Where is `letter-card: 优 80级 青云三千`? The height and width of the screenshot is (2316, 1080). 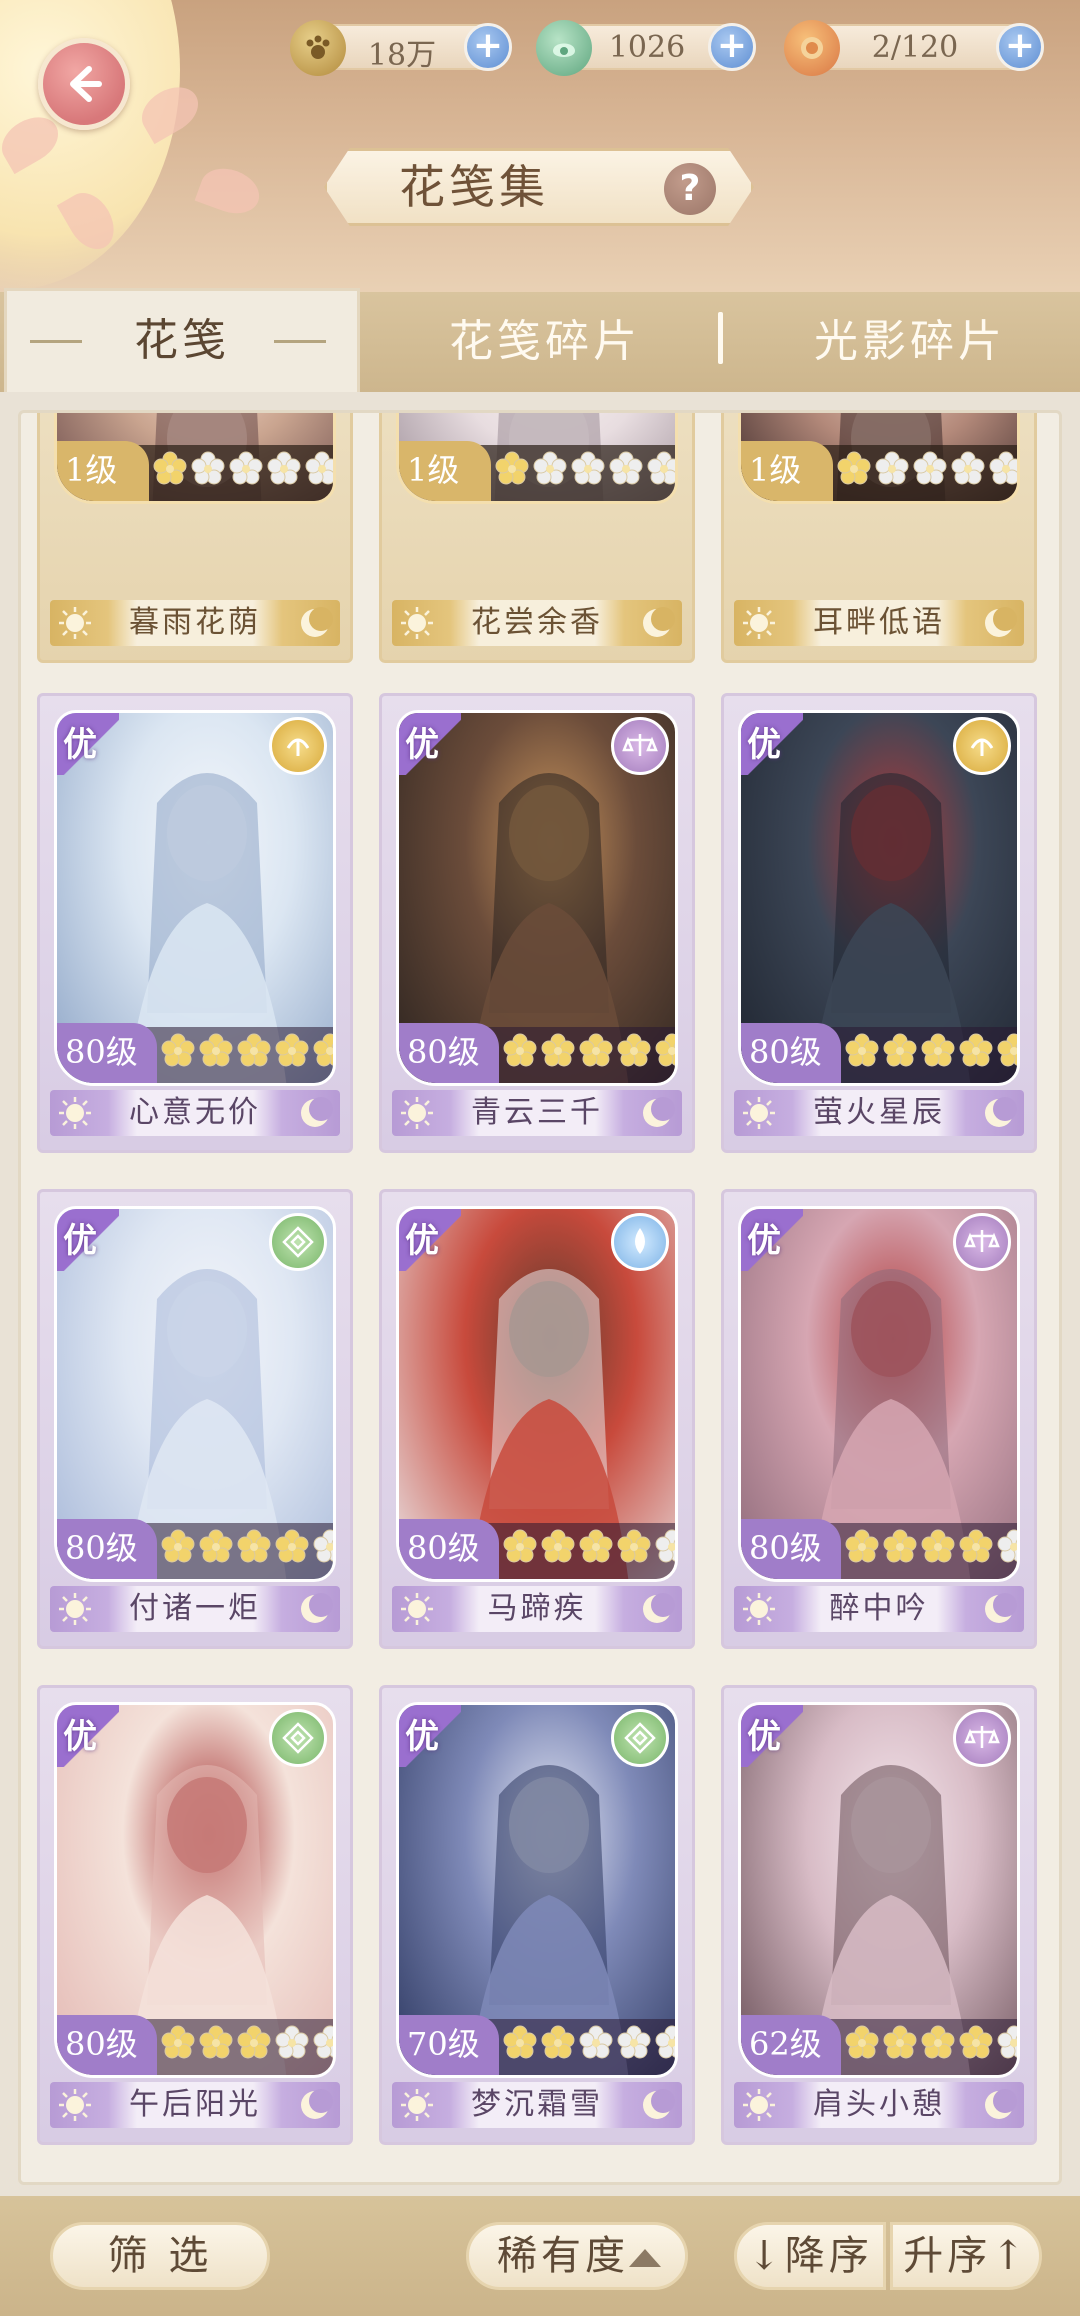
letter-card: 优 80级 青云三千 is located at coordinates (537, 923).